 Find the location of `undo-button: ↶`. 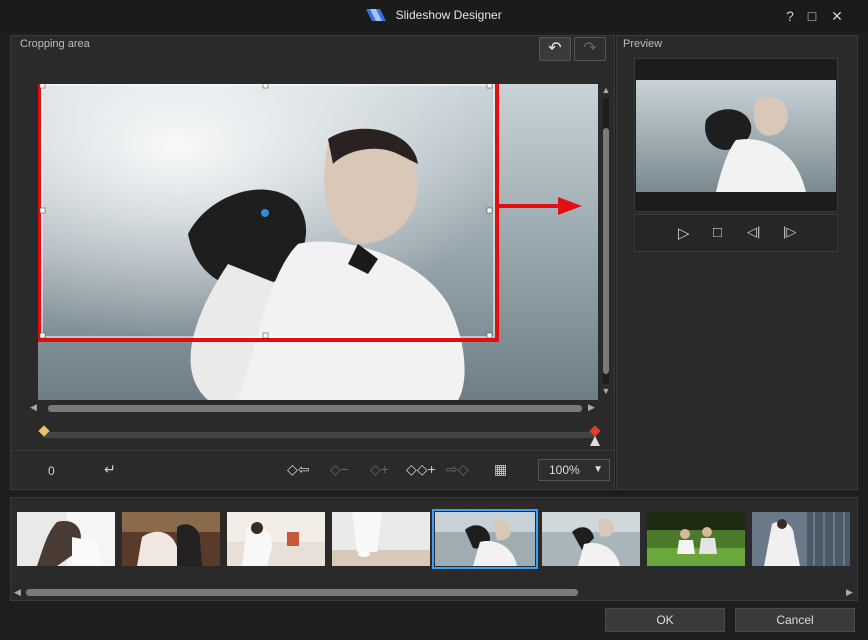

undo-button: ↶ is located at coordinates (555, 49).